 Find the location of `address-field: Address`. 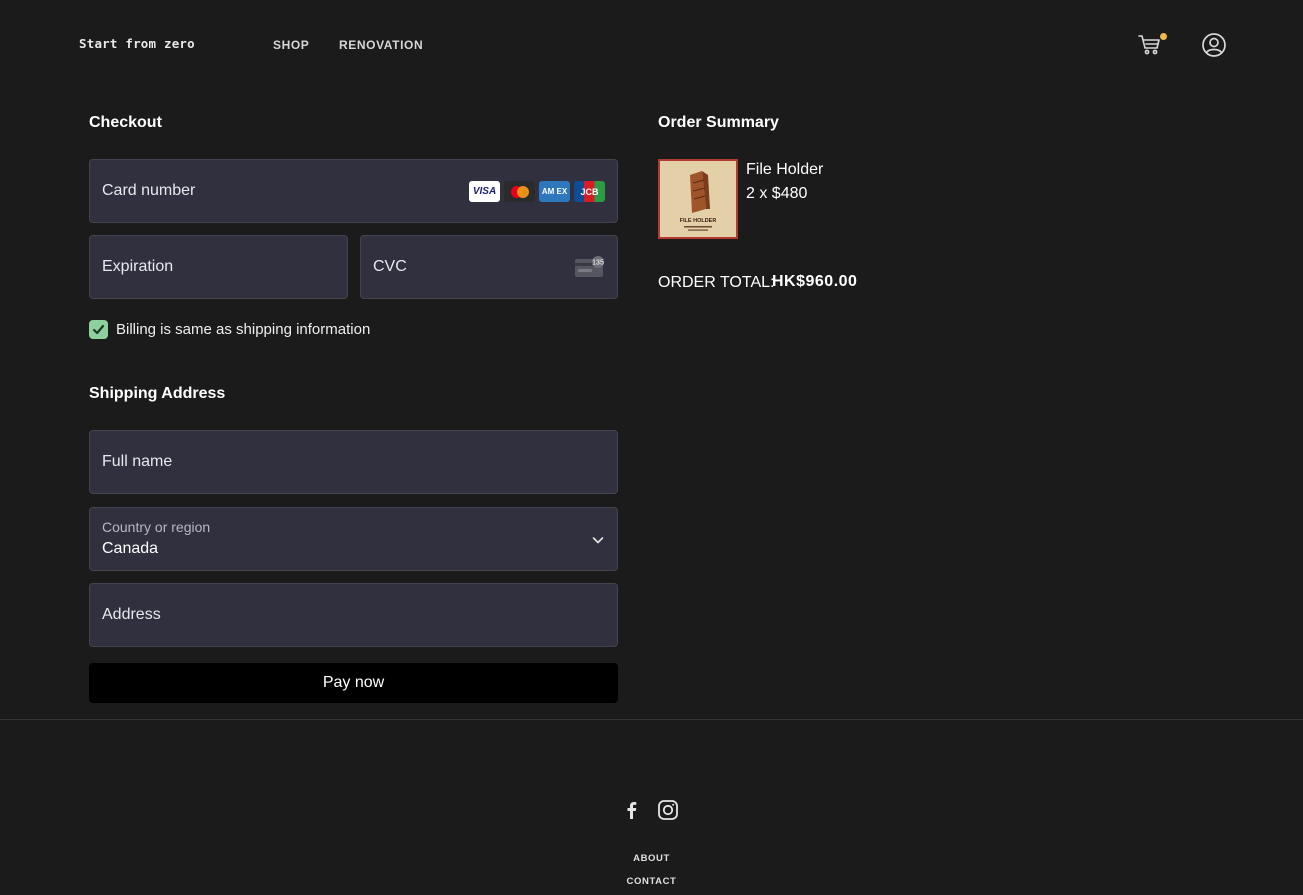

address-field: Address is located at coordinates (353, 615).